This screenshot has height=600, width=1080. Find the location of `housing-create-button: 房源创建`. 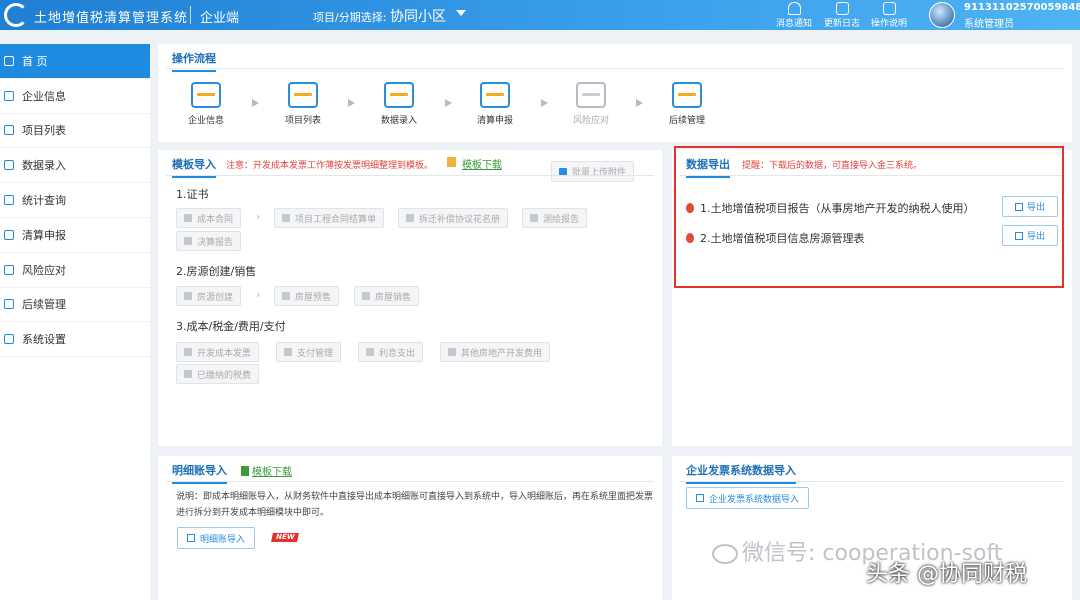

housing-create-button: 房源创建 is located at coordinates (209, 296).